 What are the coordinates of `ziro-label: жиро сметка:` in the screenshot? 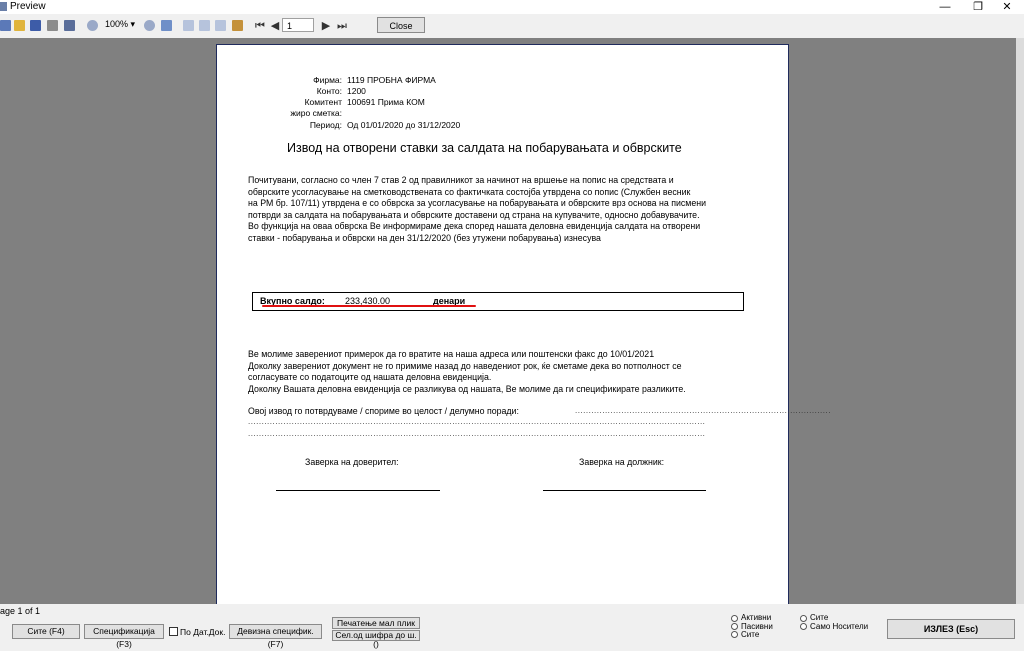 It's located at (316, 113).